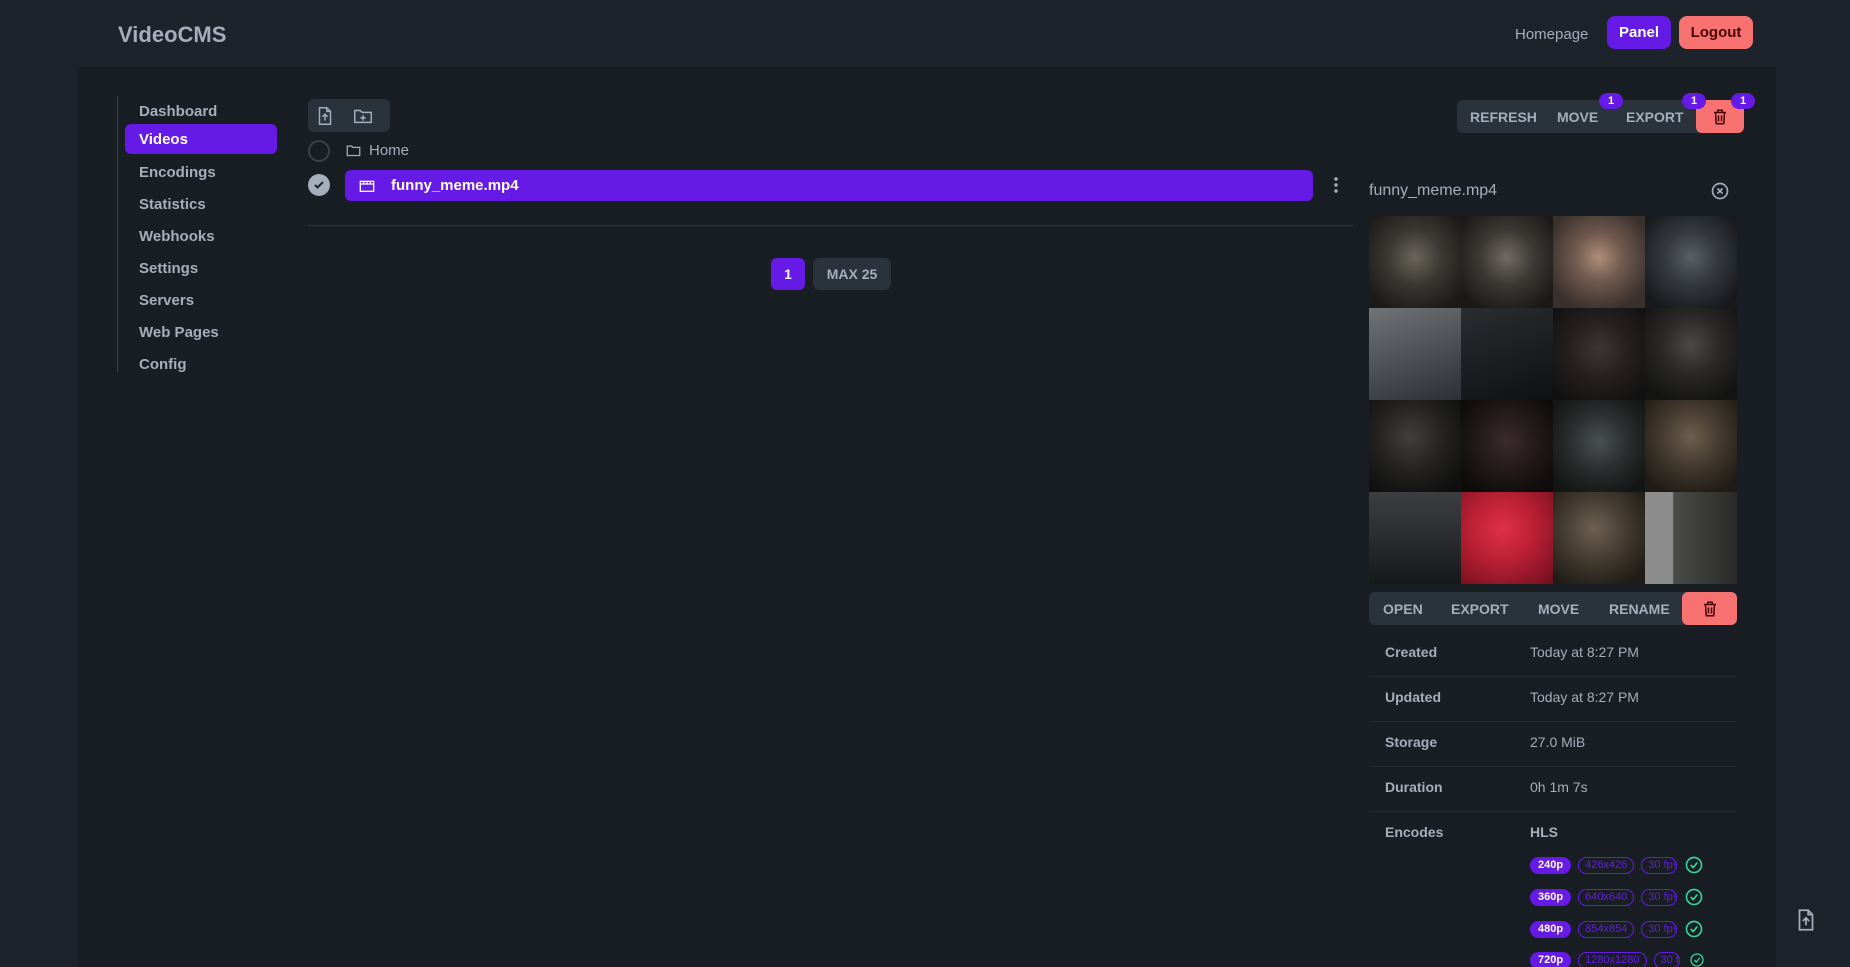 This screenshot has height=967, width=1850. What do you see at coordinates (1336, 185) in the screenshot?
I see `more-options-icon` at bounding box center [1336, 185].